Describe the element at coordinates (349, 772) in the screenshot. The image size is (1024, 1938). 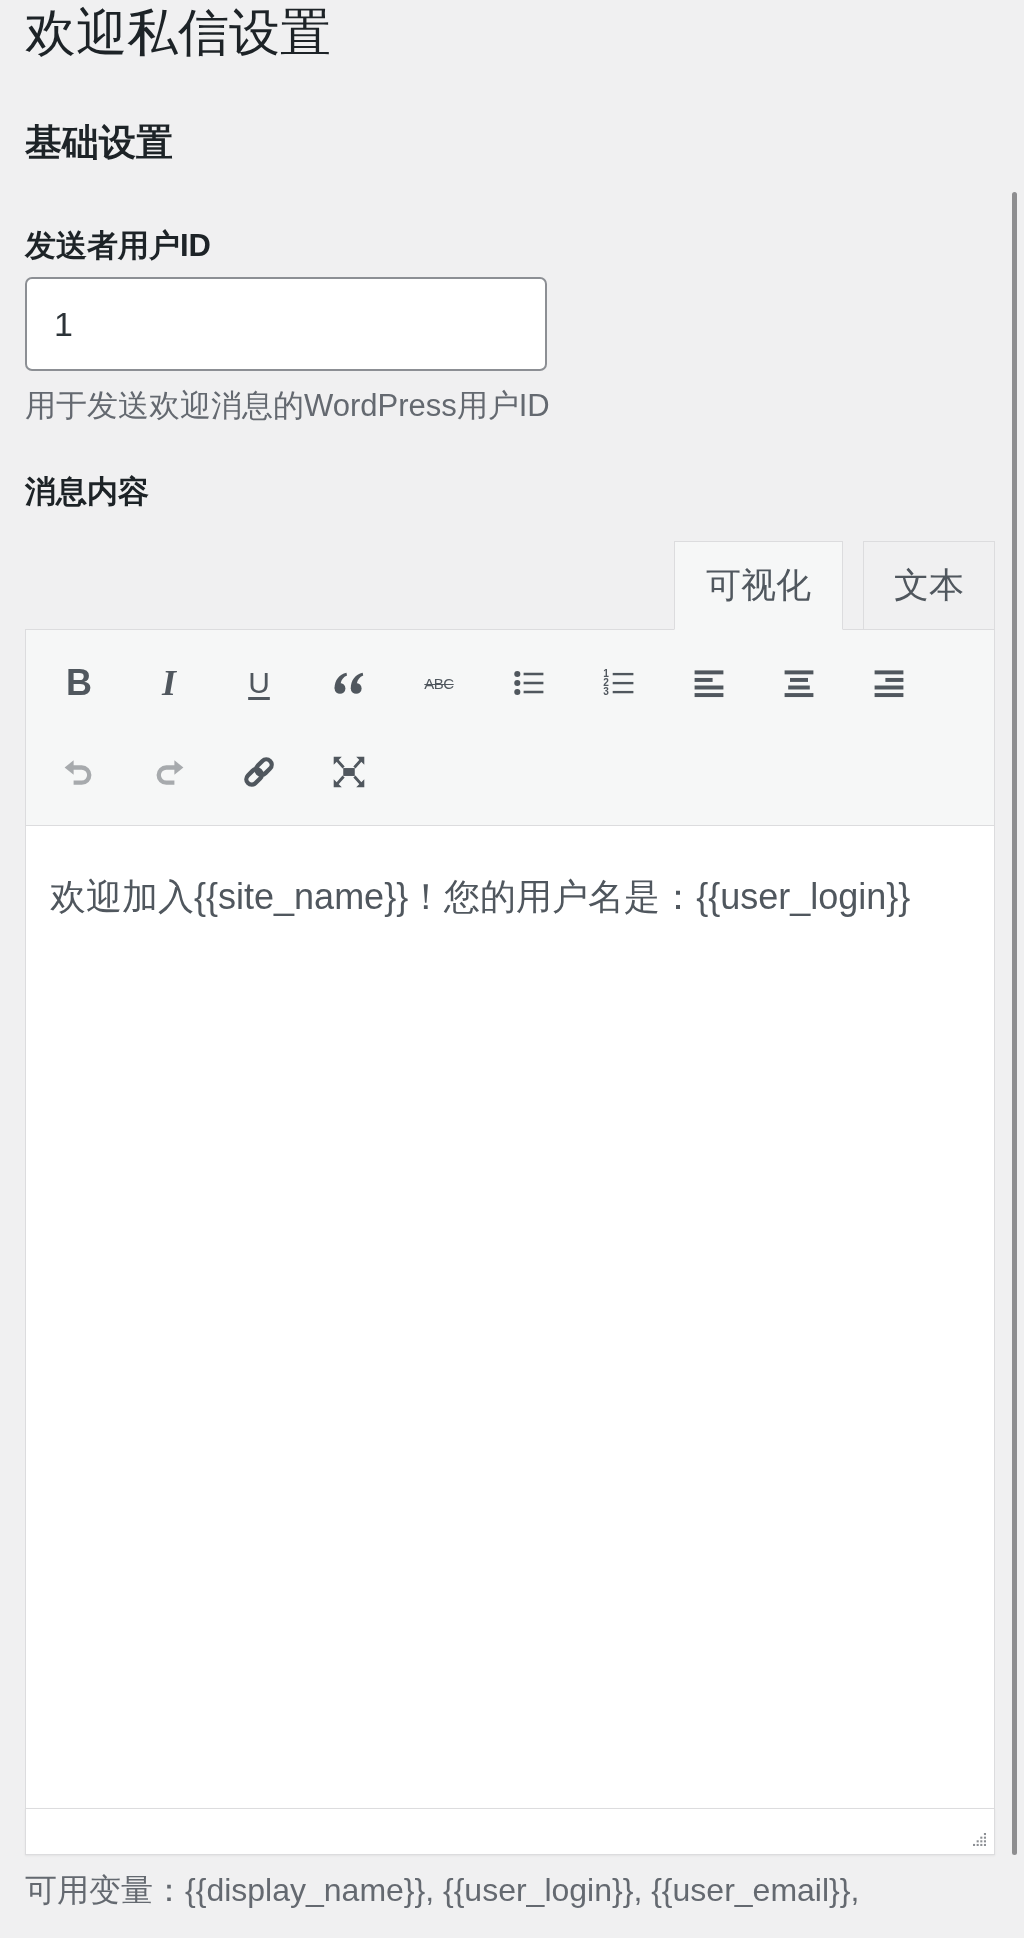
I see `expand-arrows-icon` at that location.